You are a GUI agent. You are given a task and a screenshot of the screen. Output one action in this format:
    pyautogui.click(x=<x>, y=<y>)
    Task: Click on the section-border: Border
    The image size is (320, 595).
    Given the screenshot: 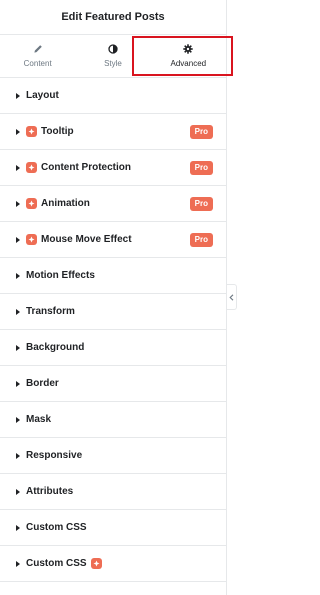 What is the action you would take?
    pyautogui.click(x=113, y=384)
    